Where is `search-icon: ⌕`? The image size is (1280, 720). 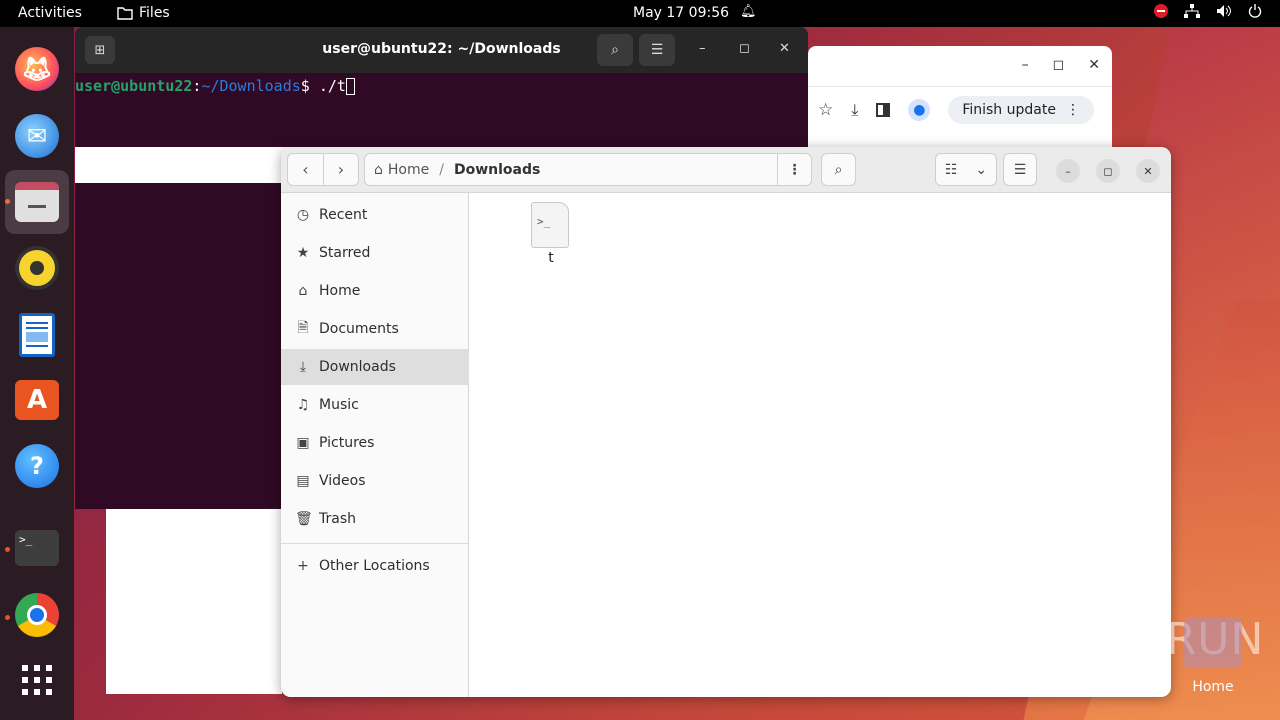
search-icon: ⌕ is located at coordinates (615, 50).